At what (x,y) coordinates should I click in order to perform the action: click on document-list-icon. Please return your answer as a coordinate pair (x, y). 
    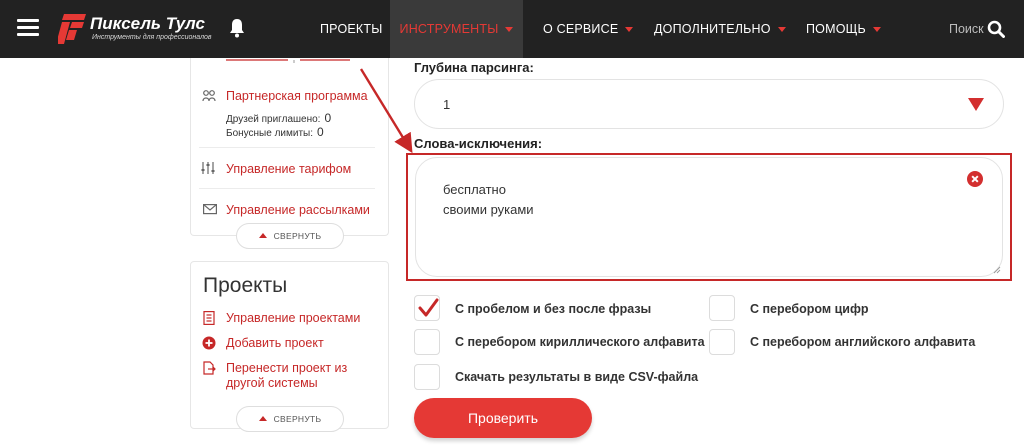
    Looking at the image, I should click on (209, 318).